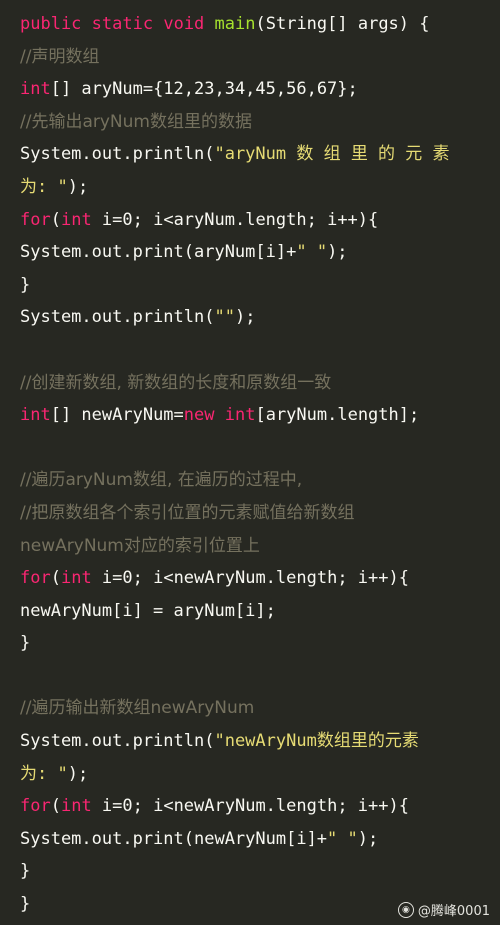  Describe the element at coordinates (117, 415) in the screenshot. I see `code-text: [] newAryNum=` at that location.